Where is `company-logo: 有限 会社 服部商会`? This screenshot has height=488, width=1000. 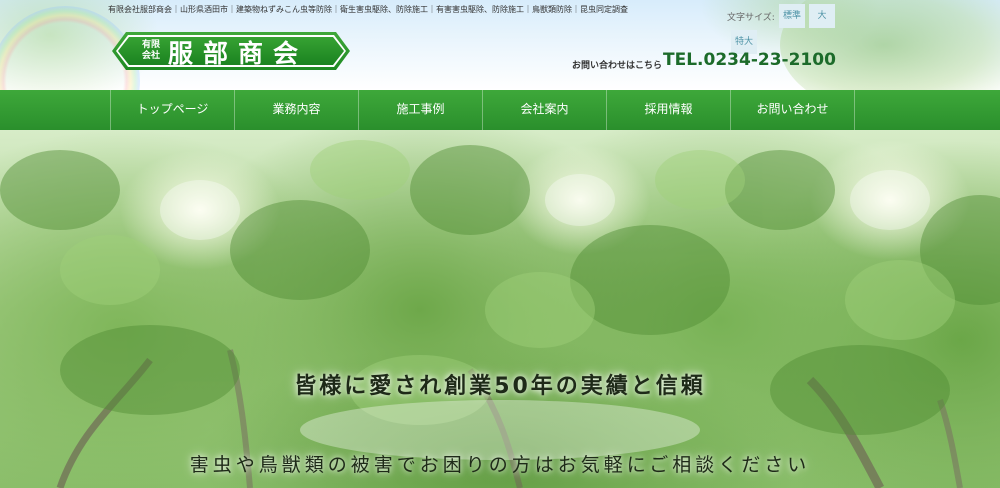
company-logo: 有限 会社 服部商会 is located at coordinates (231, 51).